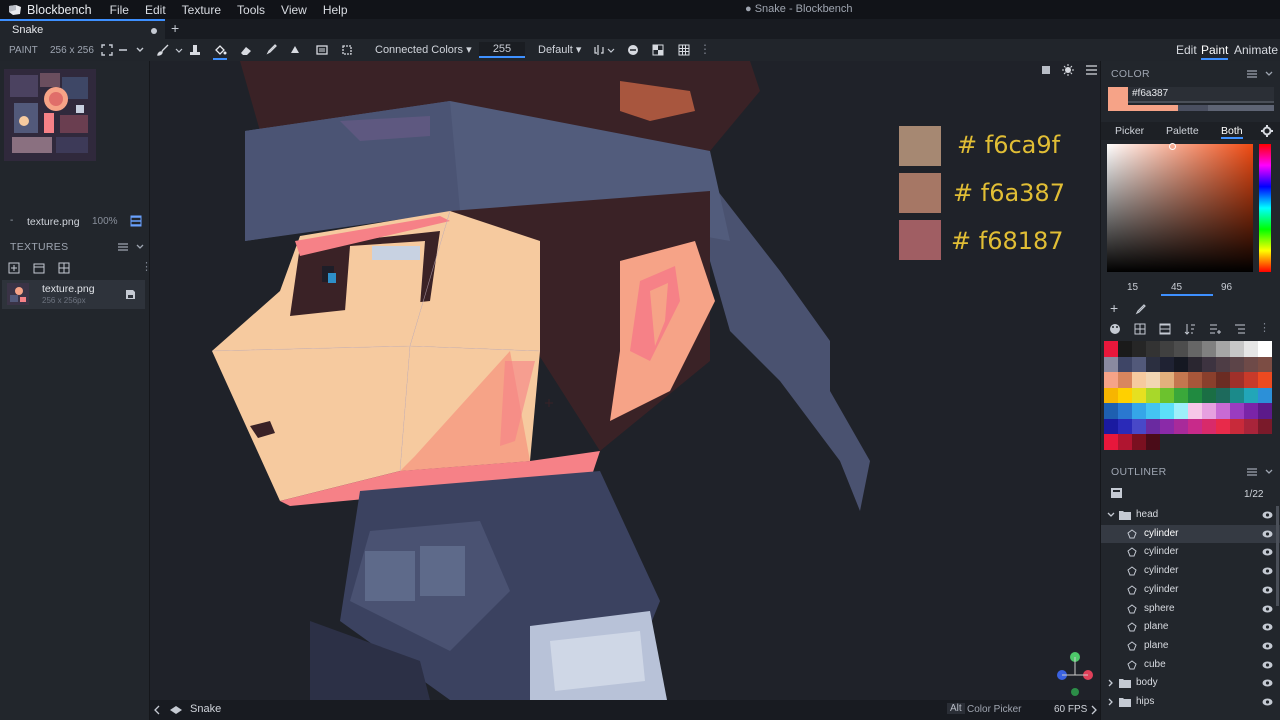 Image resolution: width=1280 pixels, height=720 pixels. I want to click on palette-load-icon, so click(1115, 329).